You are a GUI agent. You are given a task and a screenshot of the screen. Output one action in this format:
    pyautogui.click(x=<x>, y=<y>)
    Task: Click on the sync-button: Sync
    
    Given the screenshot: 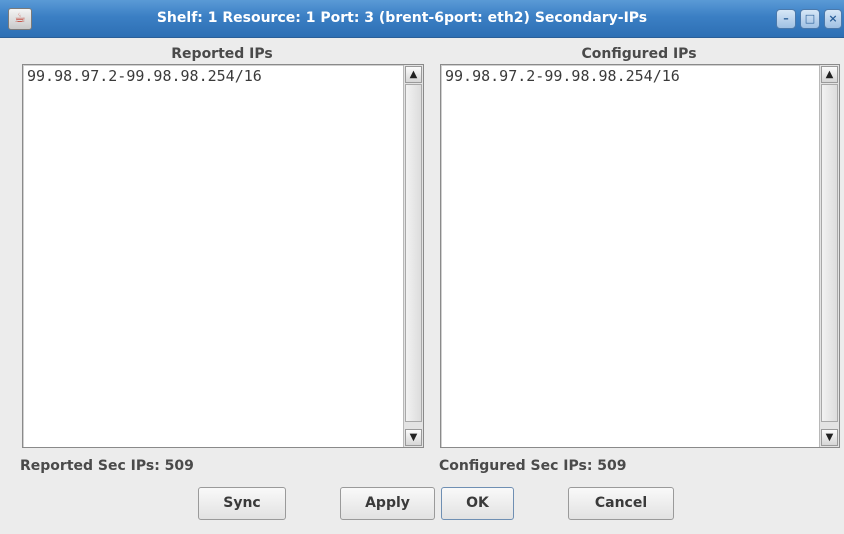 What is the action you would take?
    pyautogui.click(x=242, y=503)
    